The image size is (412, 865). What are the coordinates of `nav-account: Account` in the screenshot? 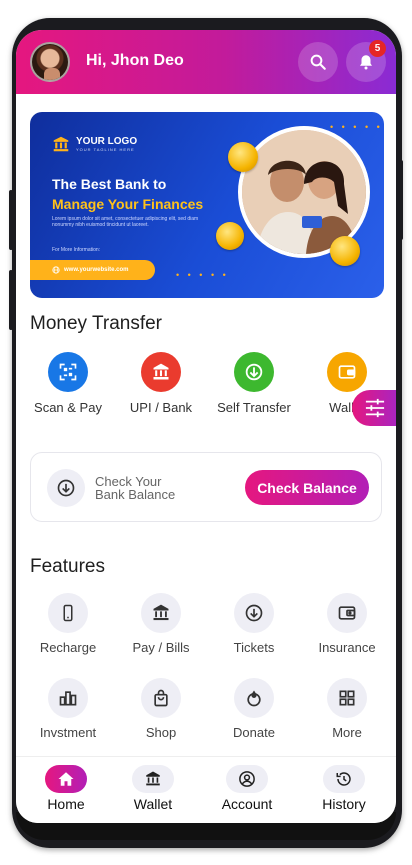 It's located at (247, 788).